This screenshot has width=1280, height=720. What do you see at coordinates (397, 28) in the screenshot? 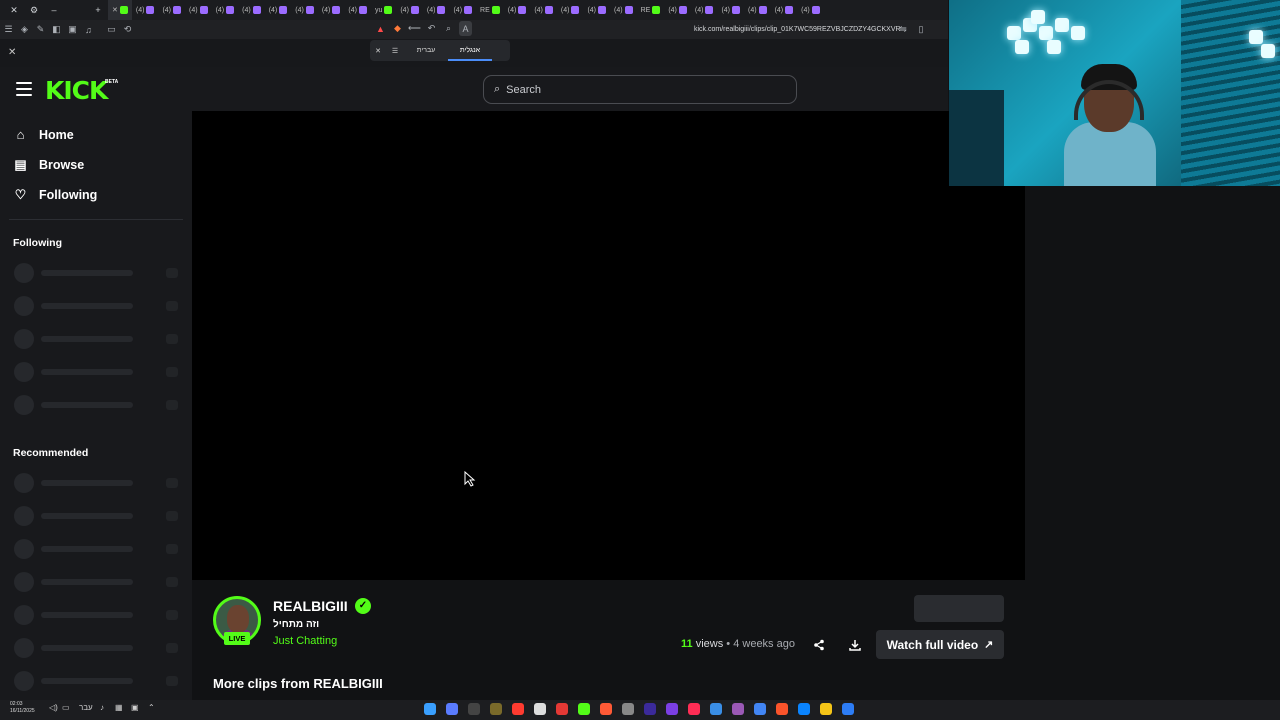
I see `brave-shields-icon: ◆` at bounding box center [397, 28].